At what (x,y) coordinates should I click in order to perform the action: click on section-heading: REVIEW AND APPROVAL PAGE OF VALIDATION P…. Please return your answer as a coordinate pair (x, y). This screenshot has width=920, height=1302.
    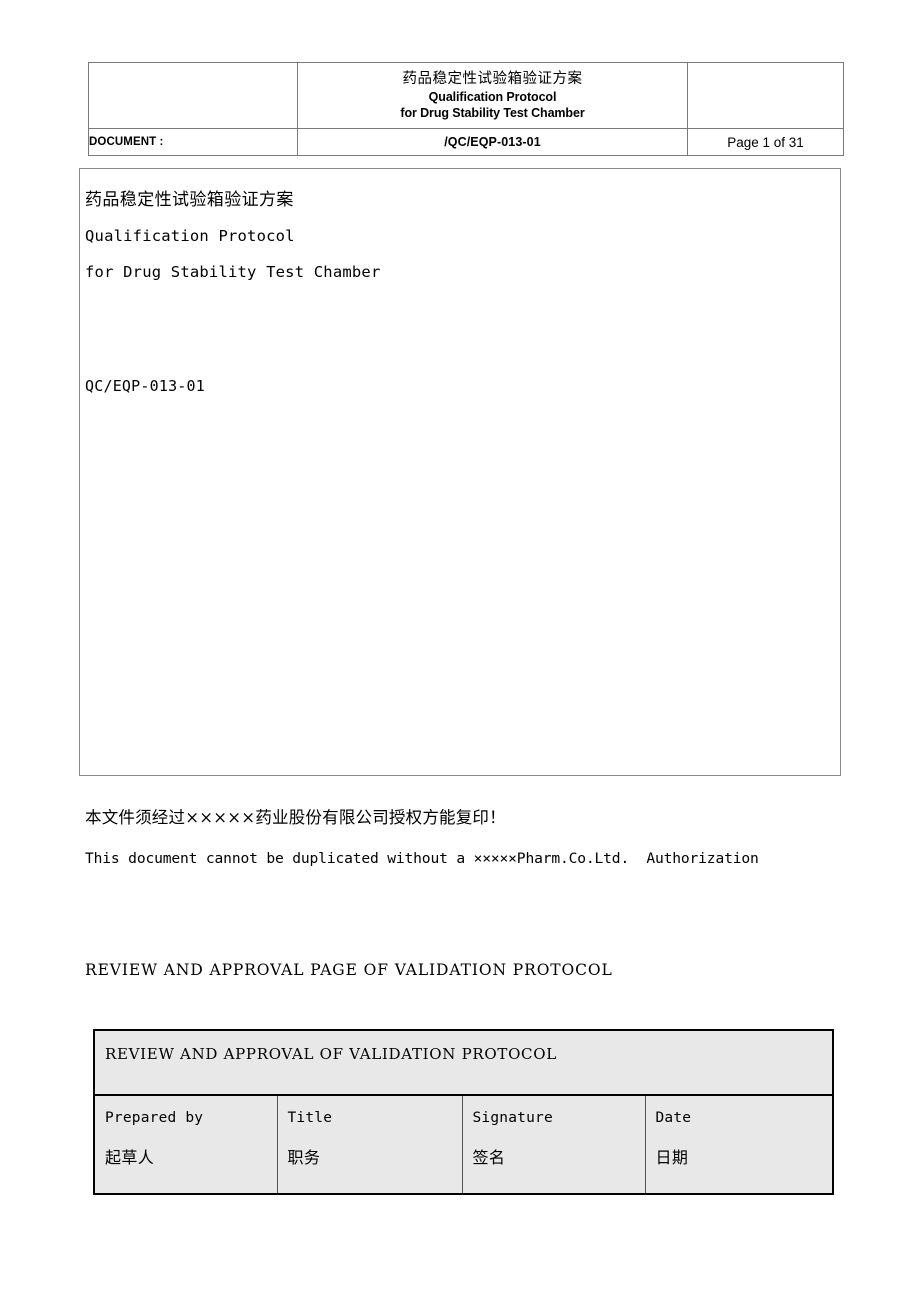
    Looking at the image, I should click on (349, 970).